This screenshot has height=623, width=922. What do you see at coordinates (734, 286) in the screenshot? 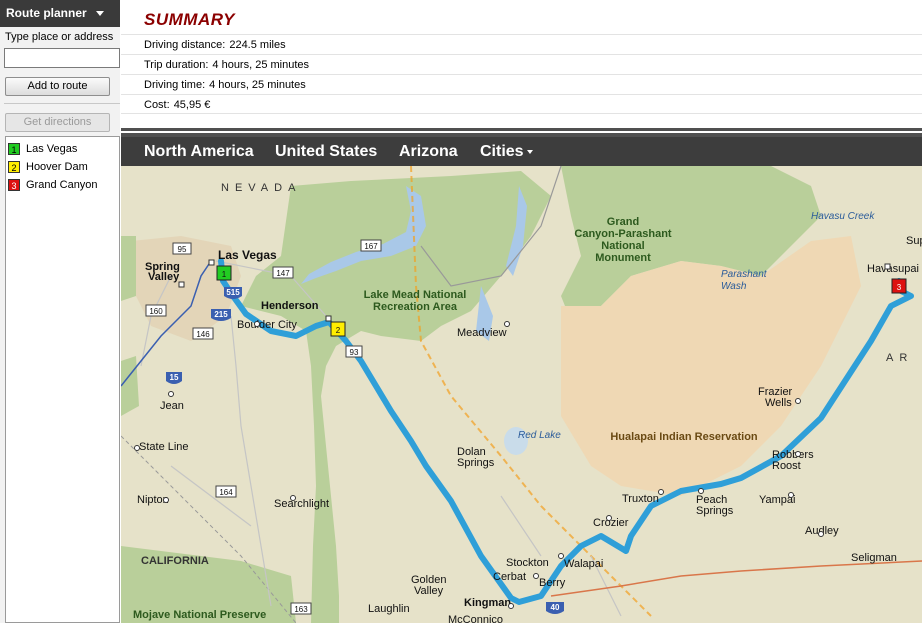
I see `water-label: Wash` at bounding box center [734, 286].